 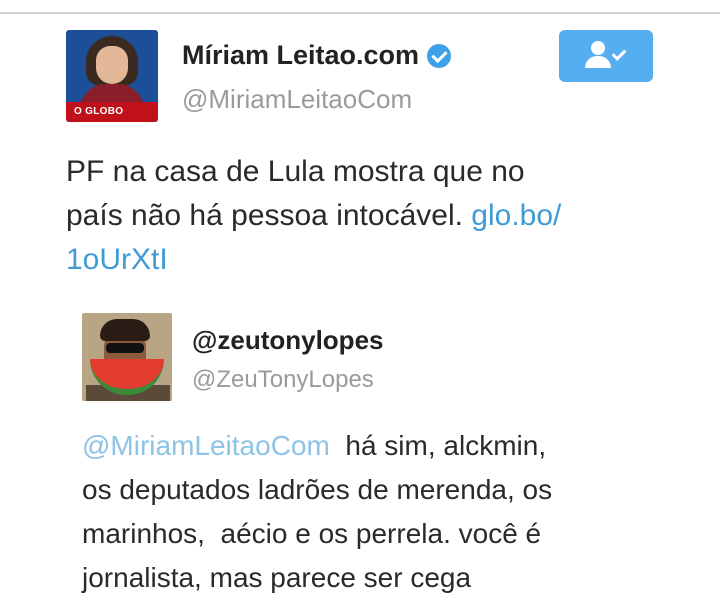 I want to click on quoted-text-line-1-rest: há sim, alckmin,, so click(x=438, y=445).